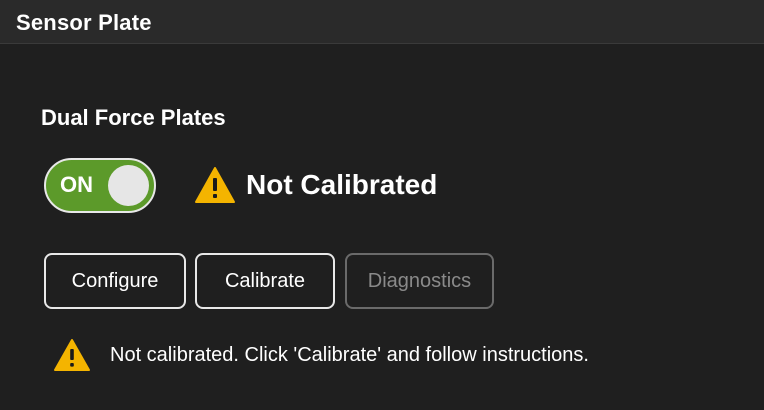 The image size is (764, 410). I want to click on calibration-status: Not Calibrated, so click(315, 185).